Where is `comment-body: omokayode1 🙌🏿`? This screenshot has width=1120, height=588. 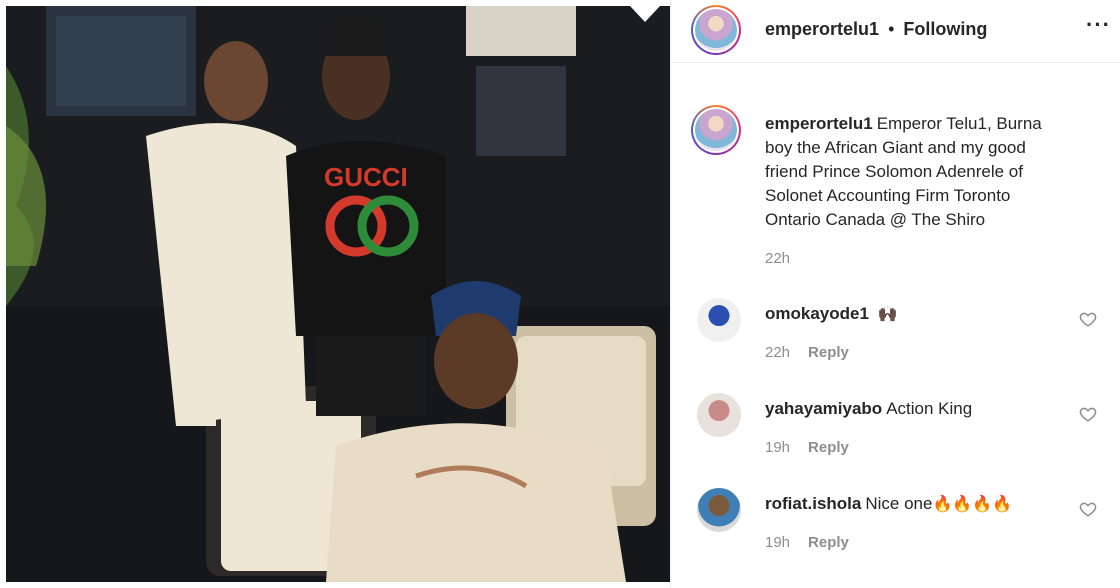
comment-body: omokayode1 🙌🏿 is located at coordinates (831, 314).